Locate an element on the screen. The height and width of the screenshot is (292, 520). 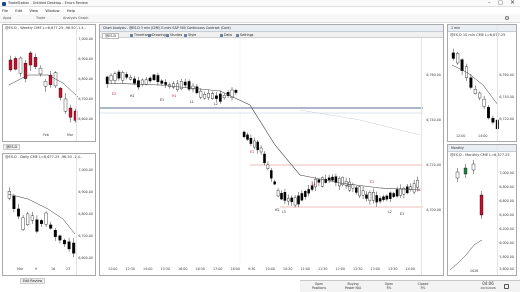
bar-label: L3 is located at coordinates (284, 212).